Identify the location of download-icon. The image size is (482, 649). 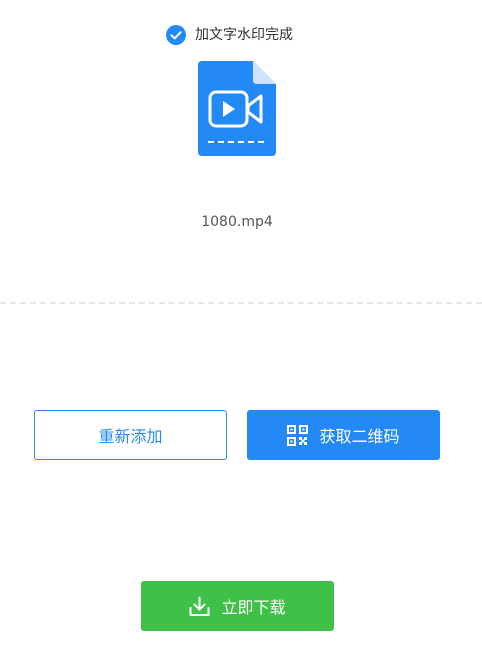
(199, 606).